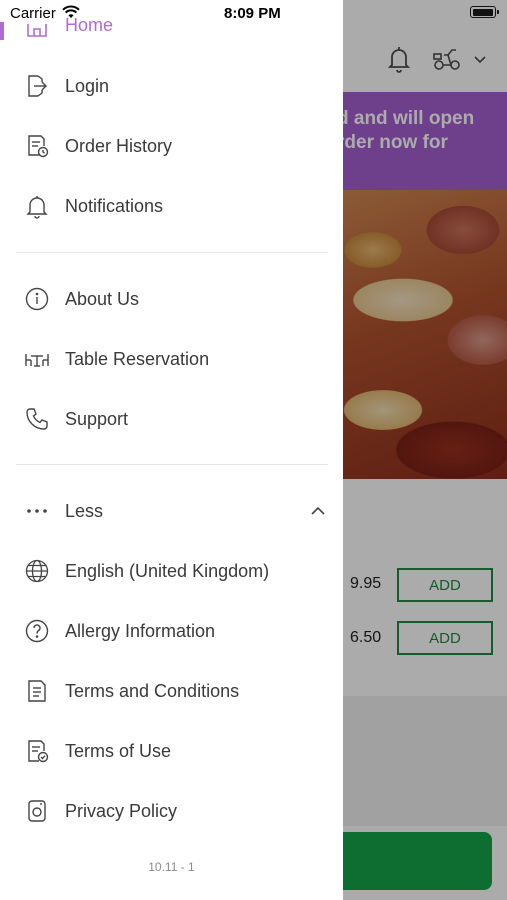  I want to click on carrier-label: Carrier, so click(33, 13).